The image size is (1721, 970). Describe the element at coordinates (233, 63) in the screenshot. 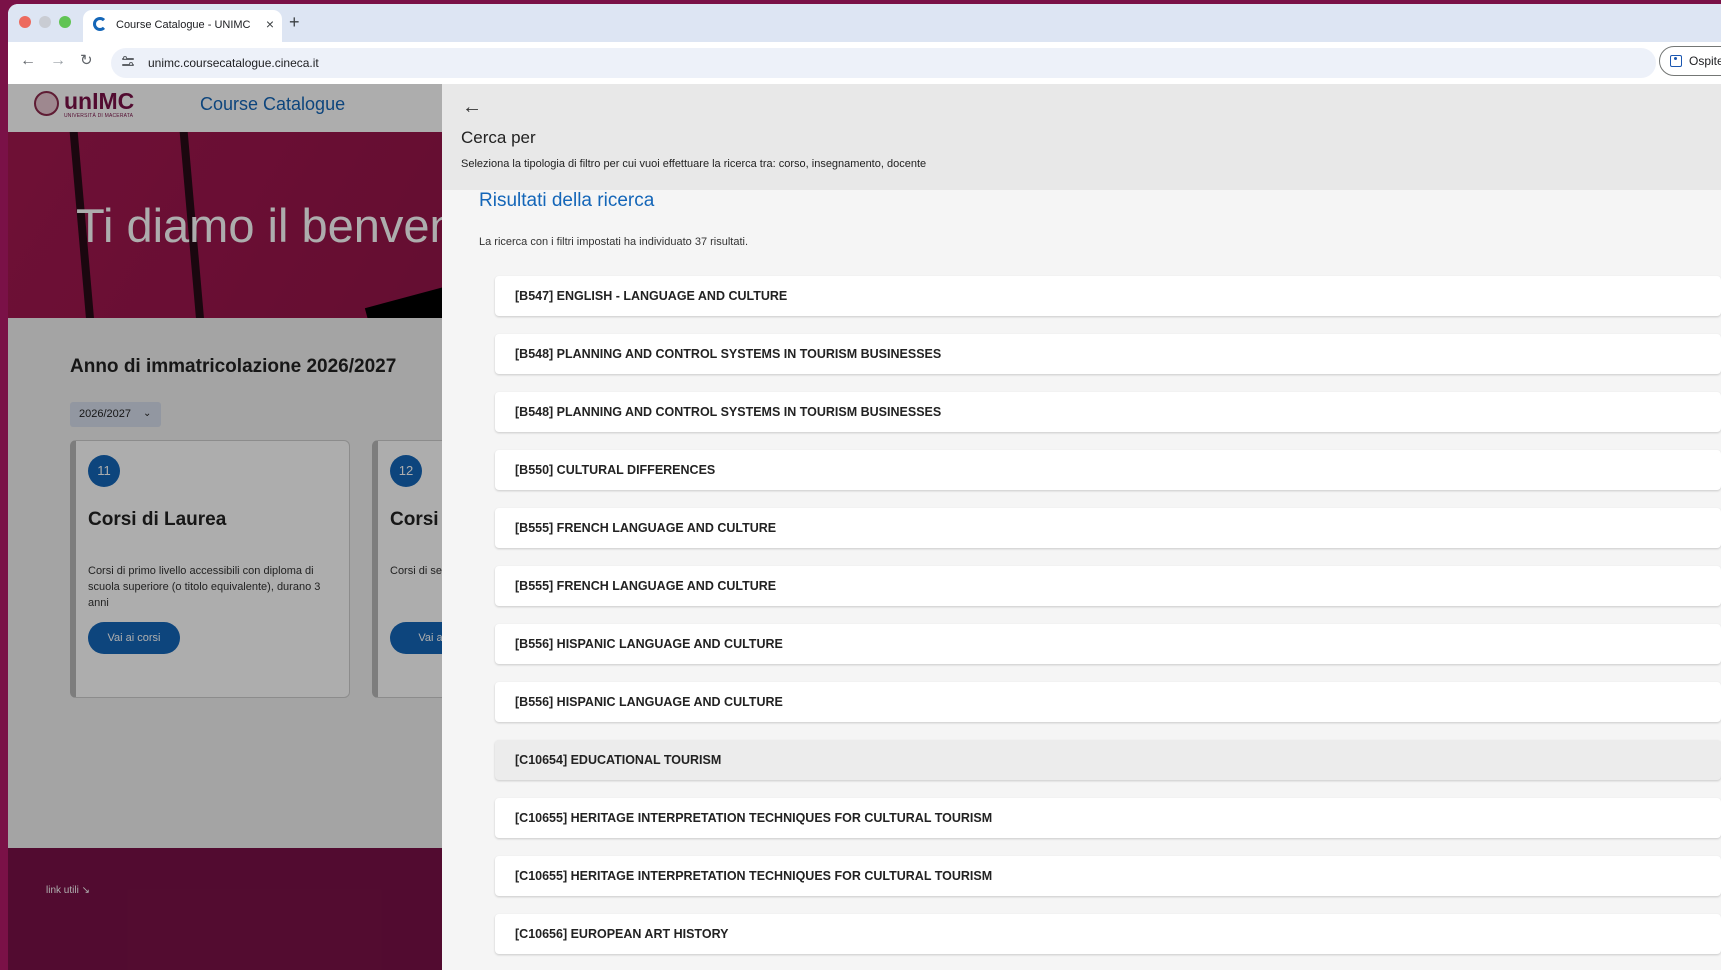

I see `url-text: unimc.coursecatalogue.cineca.it` at that location.